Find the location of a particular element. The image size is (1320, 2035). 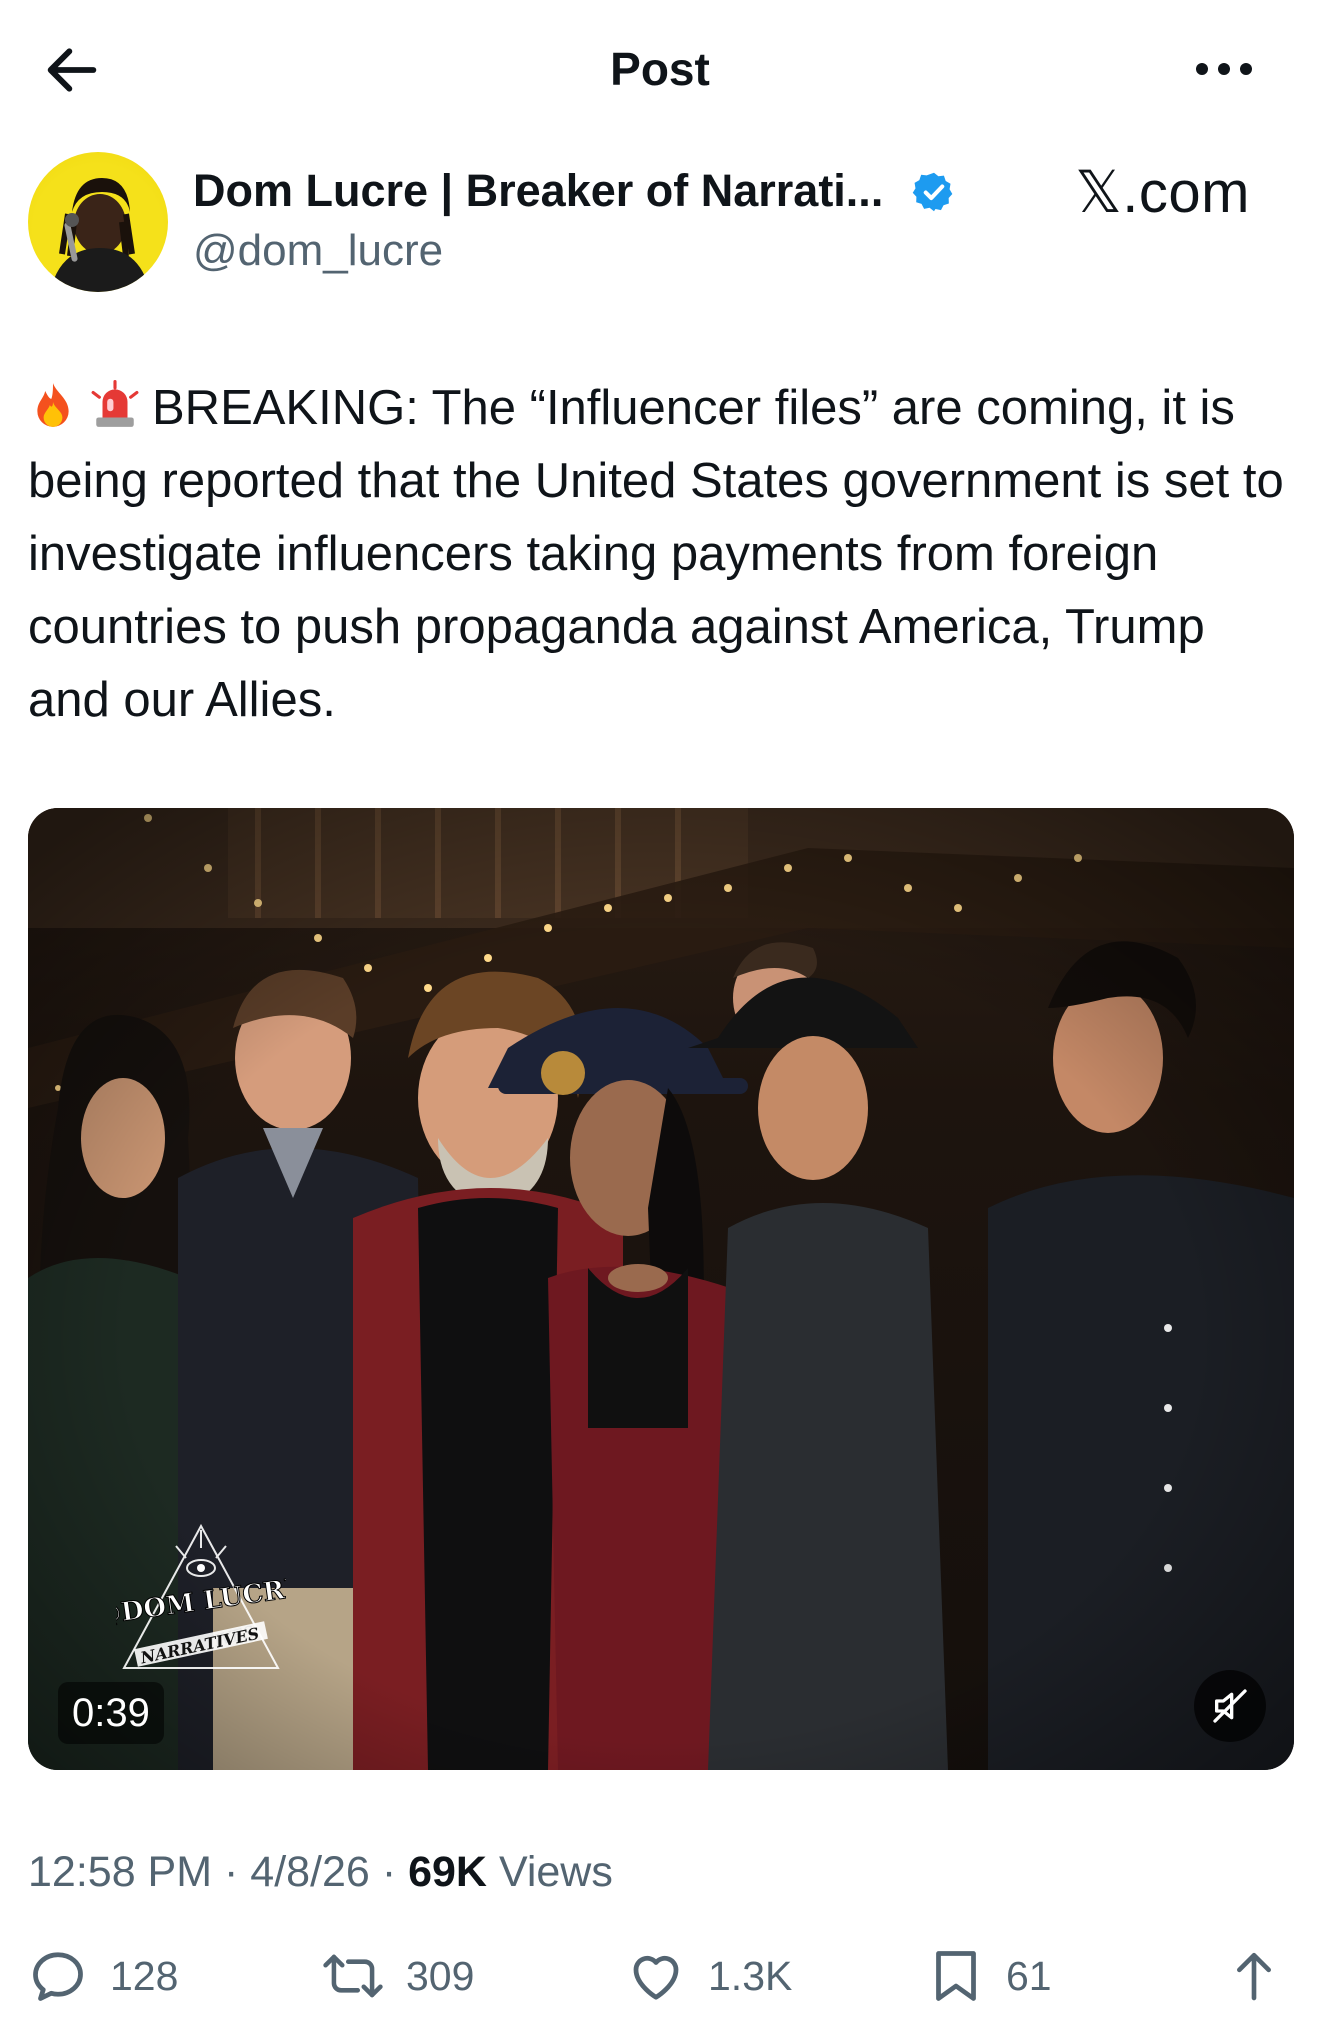

bookmark-icon is located at coordinates (956, 1976).